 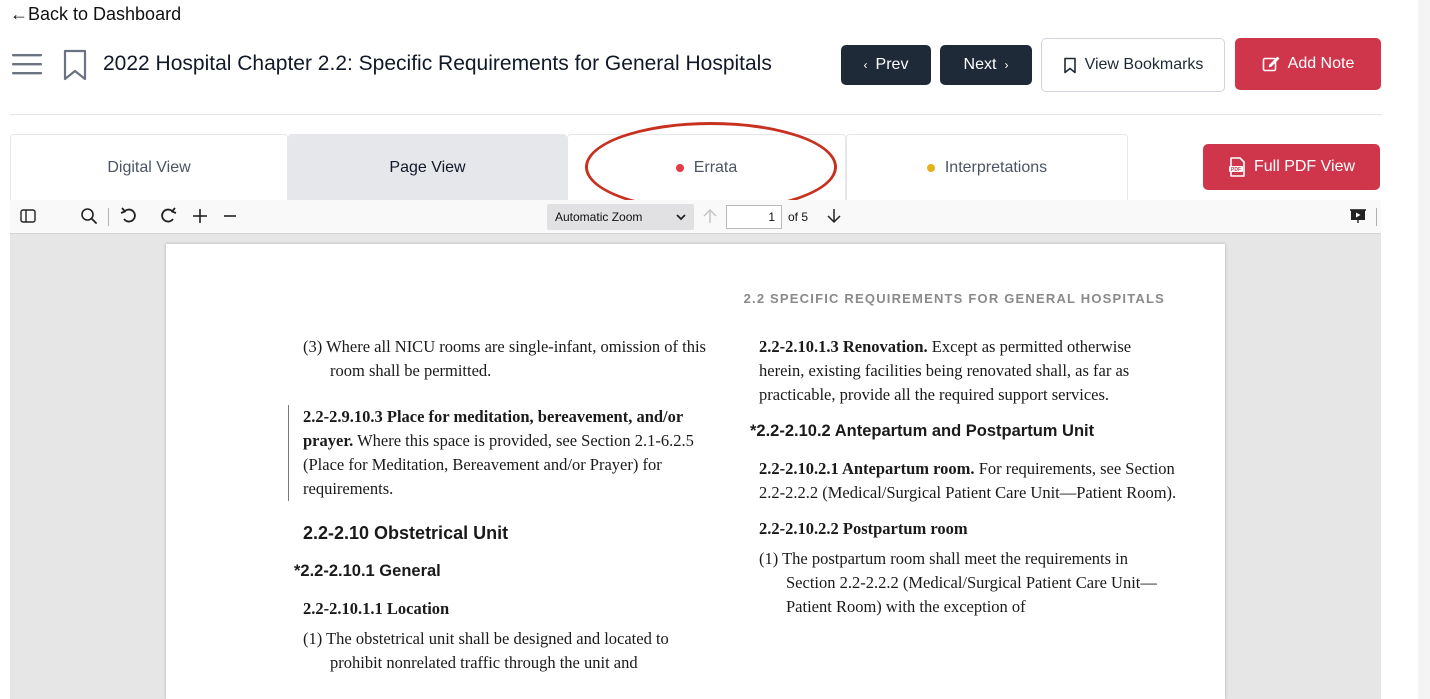 I want to click on rotate-counterclockwise-icon, so click(x=129, y=216).